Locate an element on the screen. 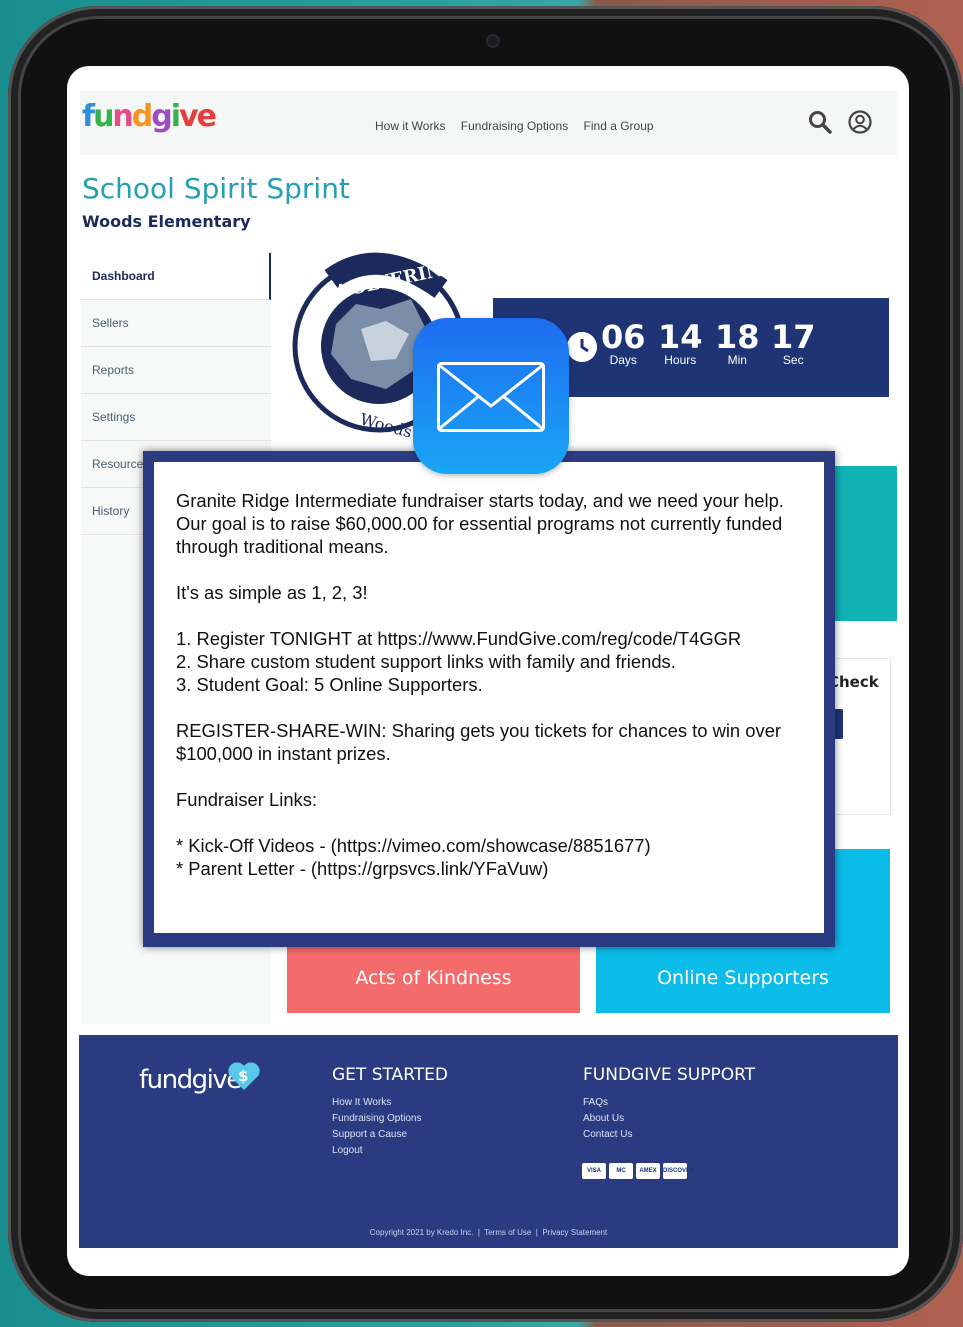 The image size is (963, 1327). get-started-heading: GET STARTED is located at coordinates (390, 1075).